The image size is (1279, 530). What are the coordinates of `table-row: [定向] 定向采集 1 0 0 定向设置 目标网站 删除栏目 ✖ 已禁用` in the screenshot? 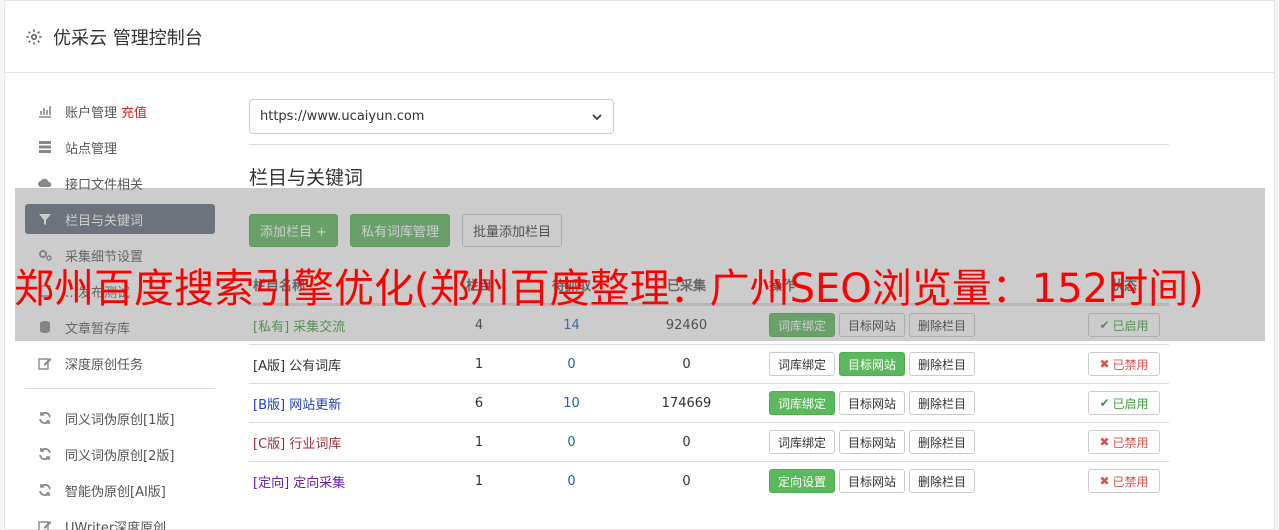 It's located at (709, 480).